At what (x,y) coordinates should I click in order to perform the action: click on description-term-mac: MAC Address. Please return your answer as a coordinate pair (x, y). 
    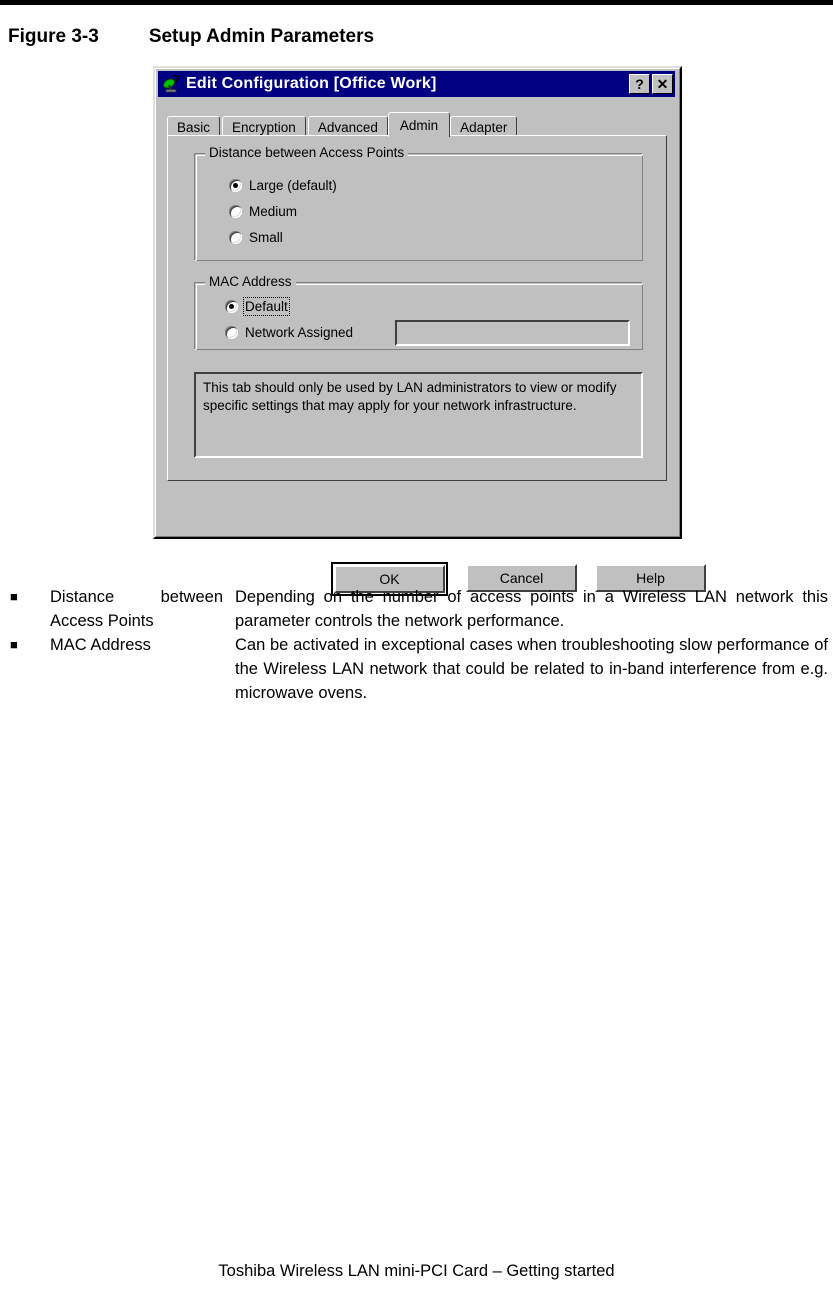
    Looking at the image, I should click on (142, 645).